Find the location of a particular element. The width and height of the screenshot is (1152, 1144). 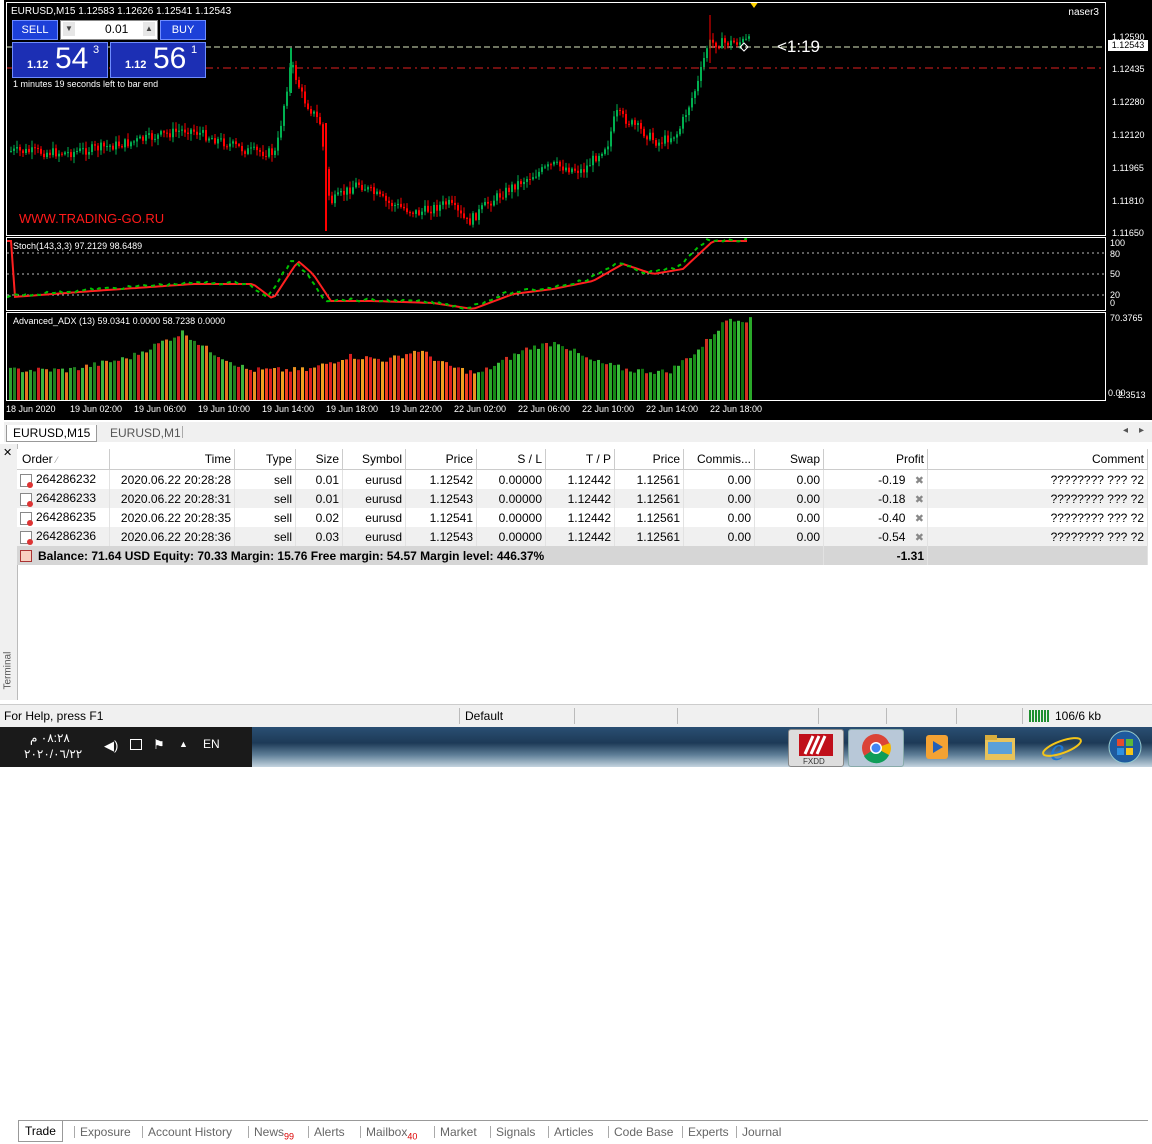

chart-tab-eurusd-m1: EURUSD,M1 is located at coordinates (145, 433).